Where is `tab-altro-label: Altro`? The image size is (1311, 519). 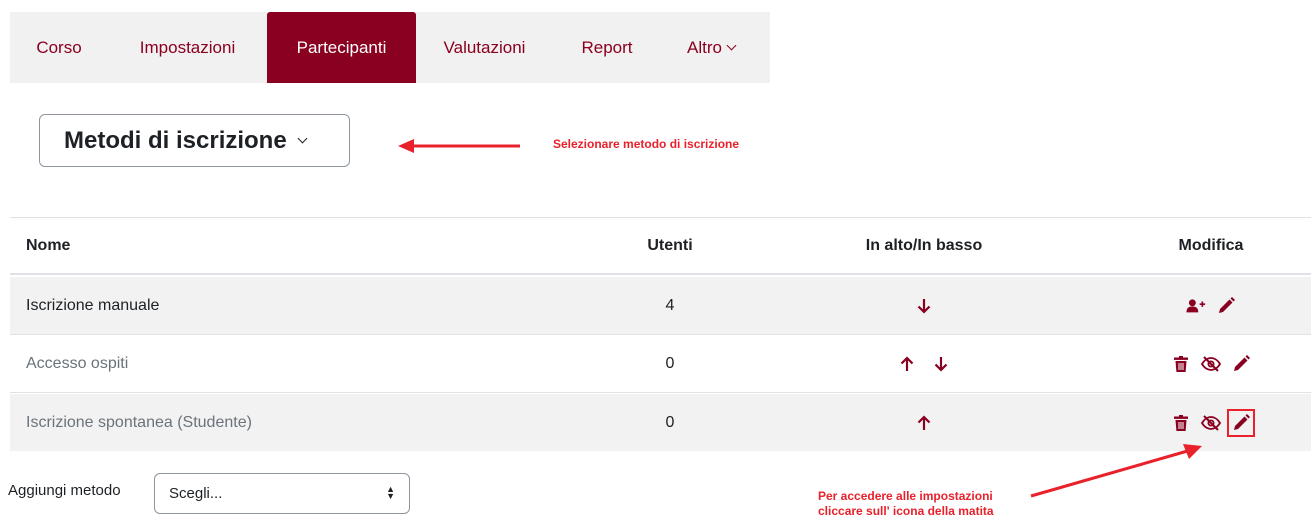
tab-altro-label: Altro is located at coordinates (704, 47).